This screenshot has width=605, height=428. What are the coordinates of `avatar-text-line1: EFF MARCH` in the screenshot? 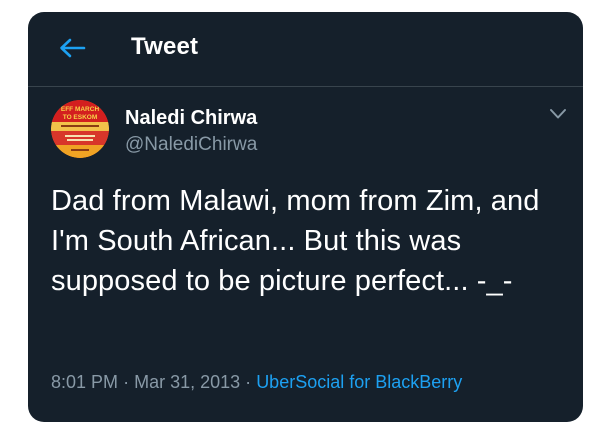 It's located at (80, 109).